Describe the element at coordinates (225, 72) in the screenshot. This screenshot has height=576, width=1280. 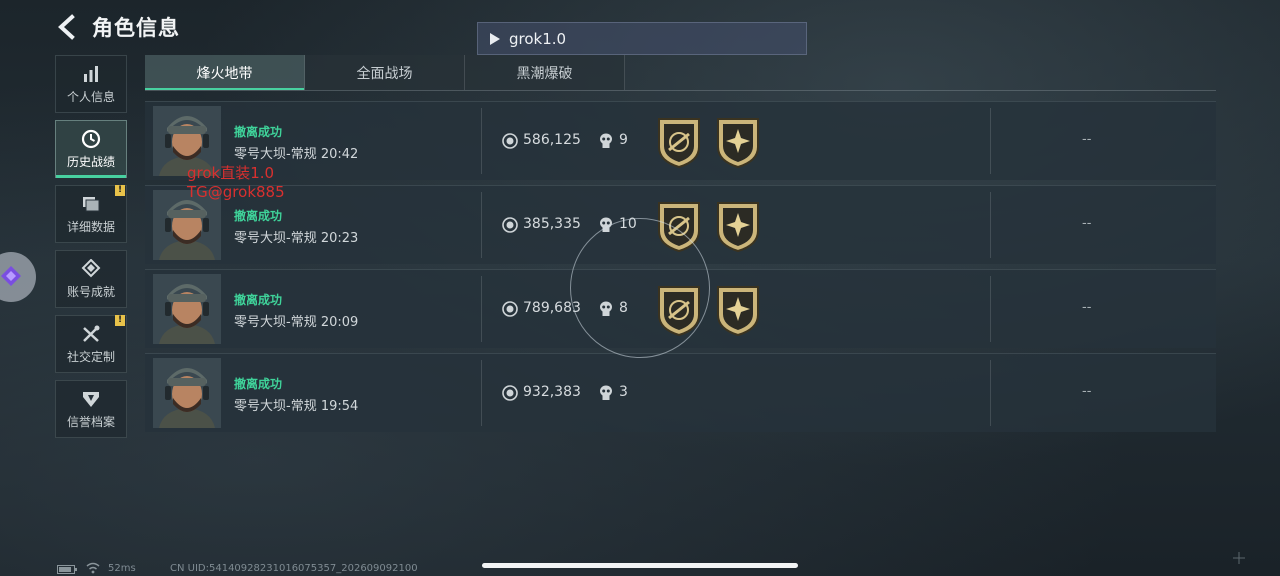
I see `tab-beacon-zone: 烽火地带` at that location.